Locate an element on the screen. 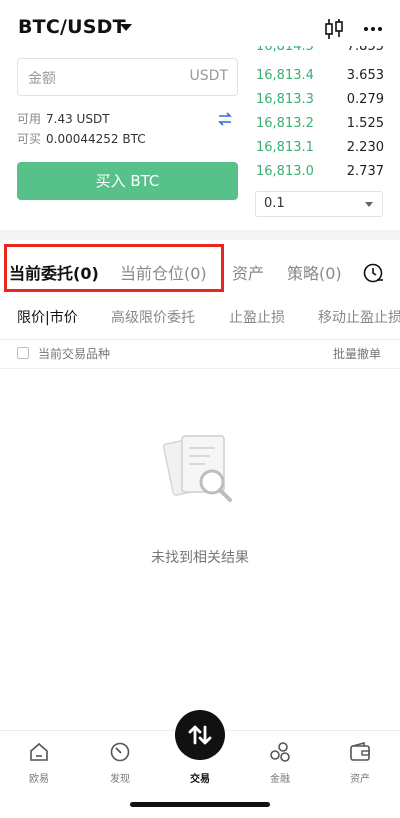 The image size is (400, 818). nav-item-assets: 资产 is located at coordinates (360, 766).